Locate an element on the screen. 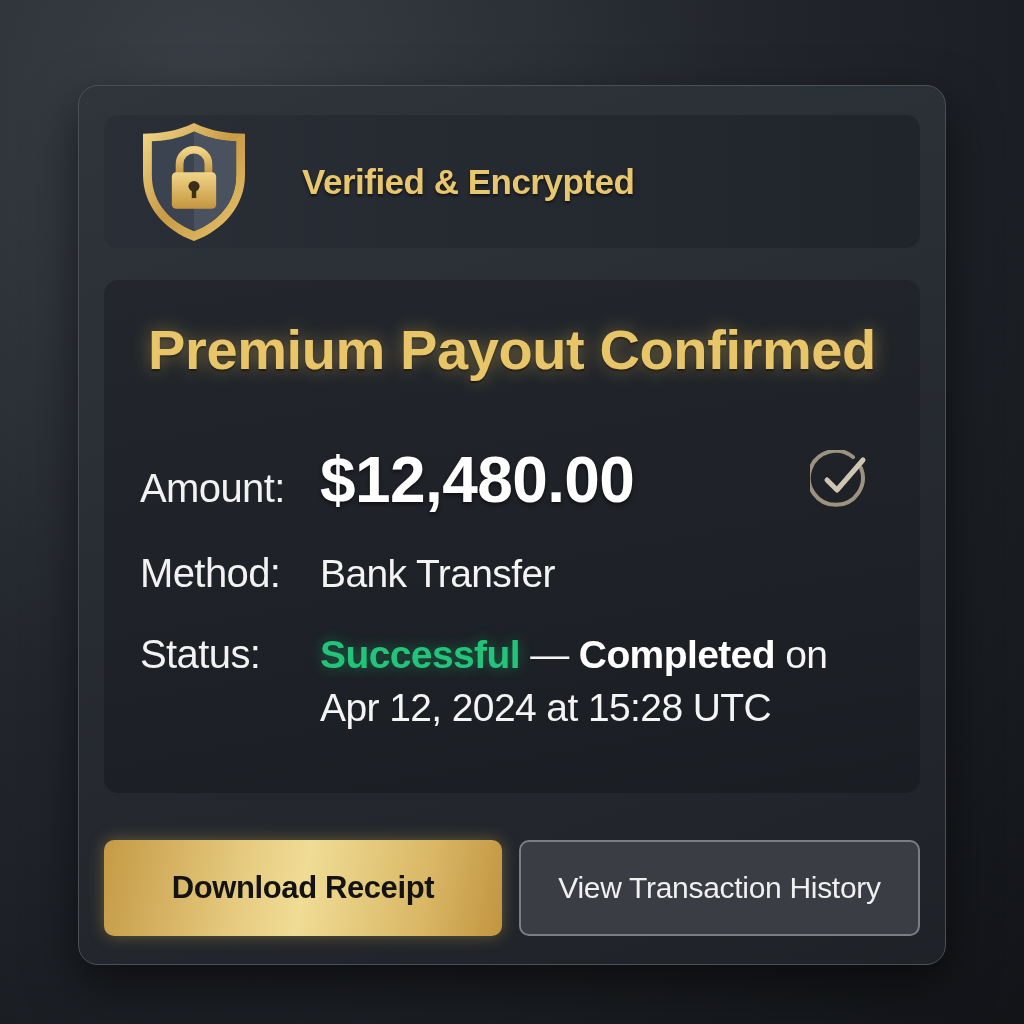 The height and width of the screenshot is (1024, 1024). download-receipt-button: Download Receipt is located at coordinates (303, 888).